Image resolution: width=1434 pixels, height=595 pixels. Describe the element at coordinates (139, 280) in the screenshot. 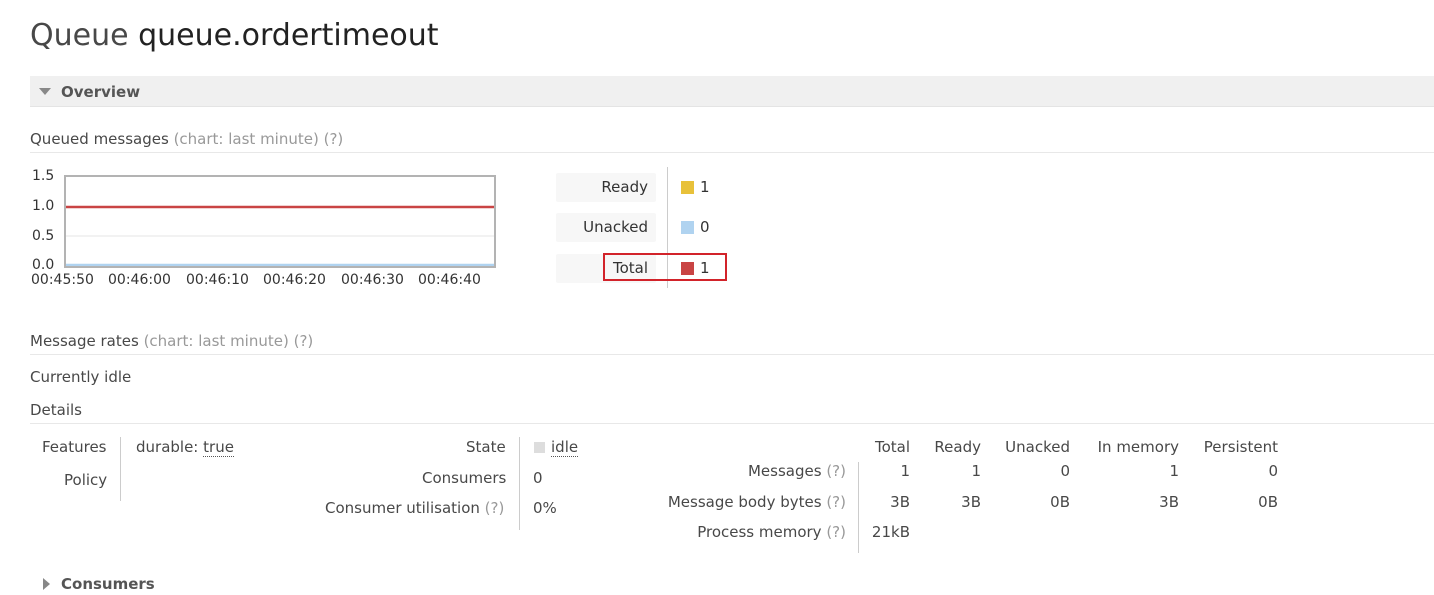

I see `x-tick-label: 00:46:00` at that location.